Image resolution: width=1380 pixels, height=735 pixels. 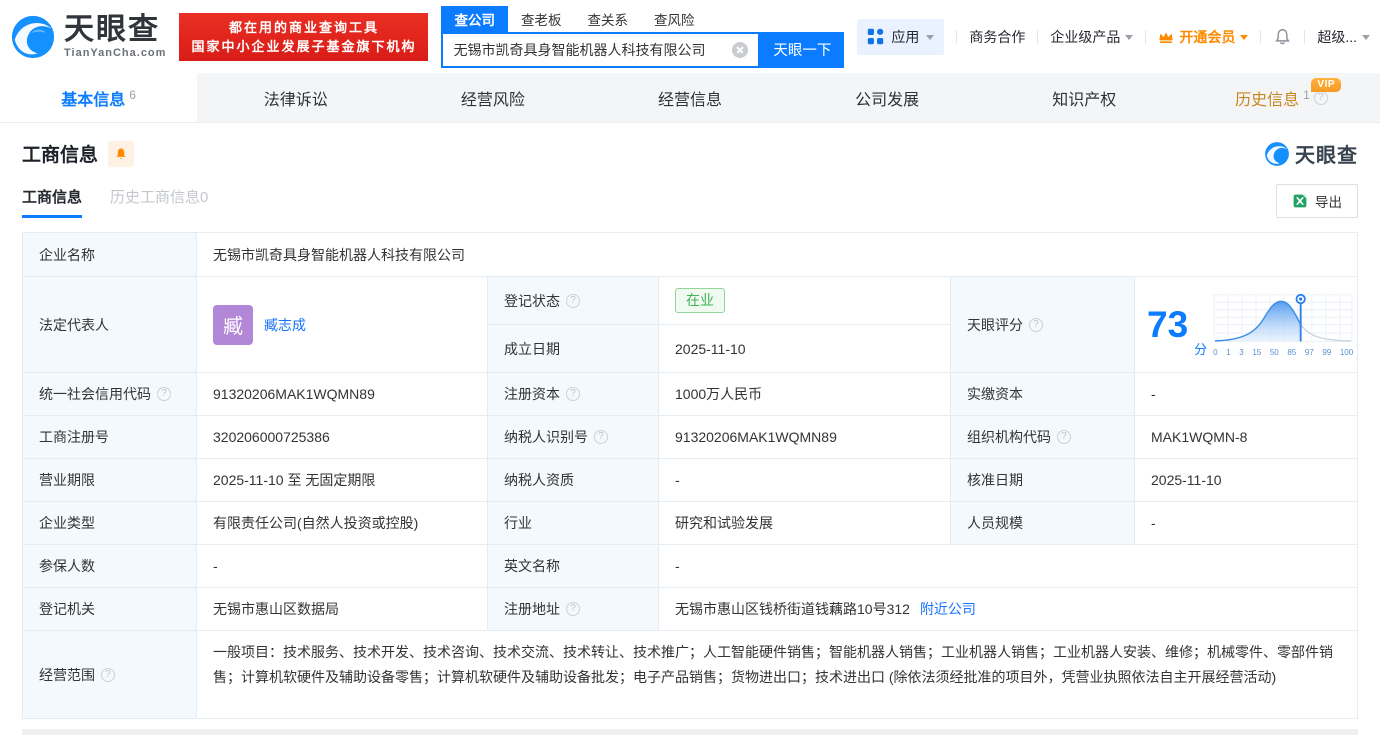 I want to click on registered-address-value: 无锡市惠山区钱桥街道钱藕路10号312, so click(x=792, y=609).